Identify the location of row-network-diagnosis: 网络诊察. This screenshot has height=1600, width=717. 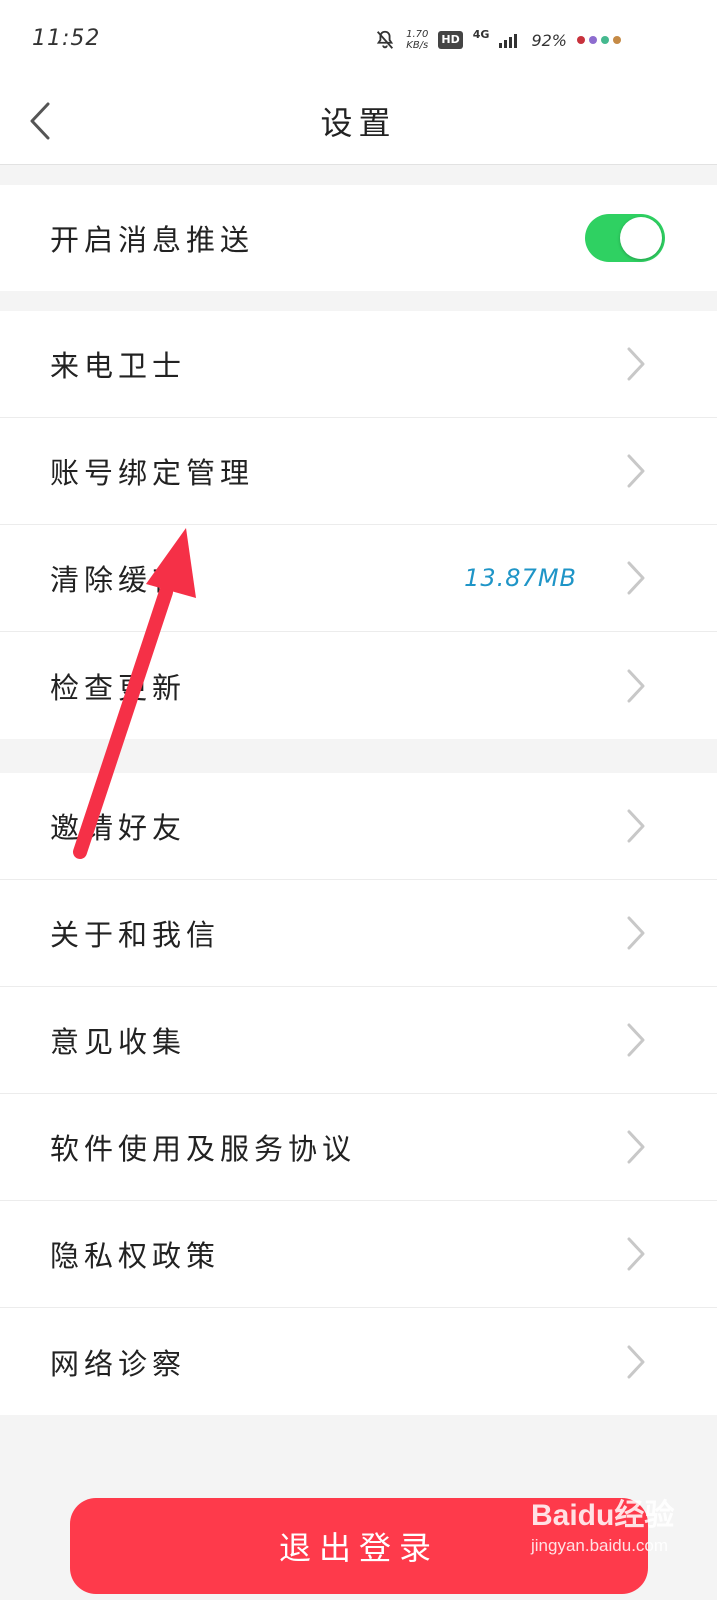
(358, 1361).